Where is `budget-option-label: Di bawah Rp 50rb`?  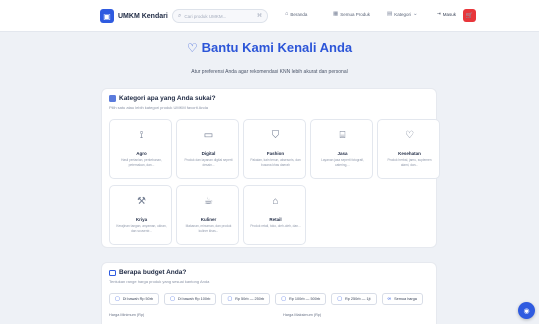 budget-option-label: Di bawah Rp 50rb is located at coordinates (138, 299).